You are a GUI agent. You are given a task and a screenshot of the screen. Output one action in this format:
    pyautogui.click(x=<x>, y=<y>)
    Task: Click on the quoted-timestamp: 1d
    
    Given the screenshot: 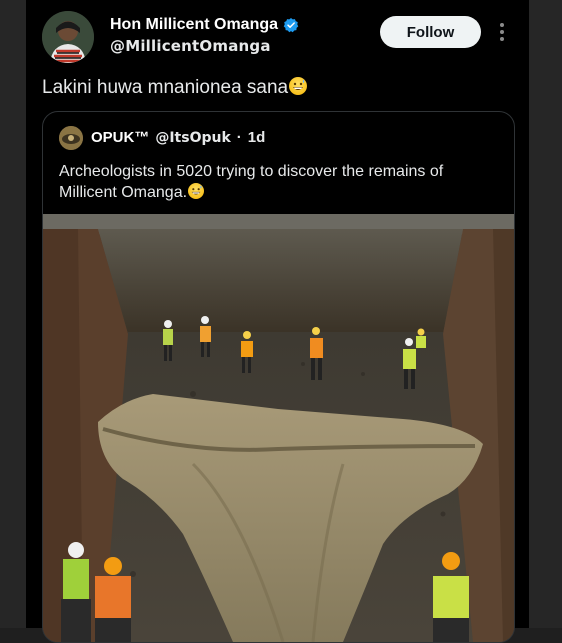 What is the action you would take?
    pyautogui.click(x=257, y=137)
    